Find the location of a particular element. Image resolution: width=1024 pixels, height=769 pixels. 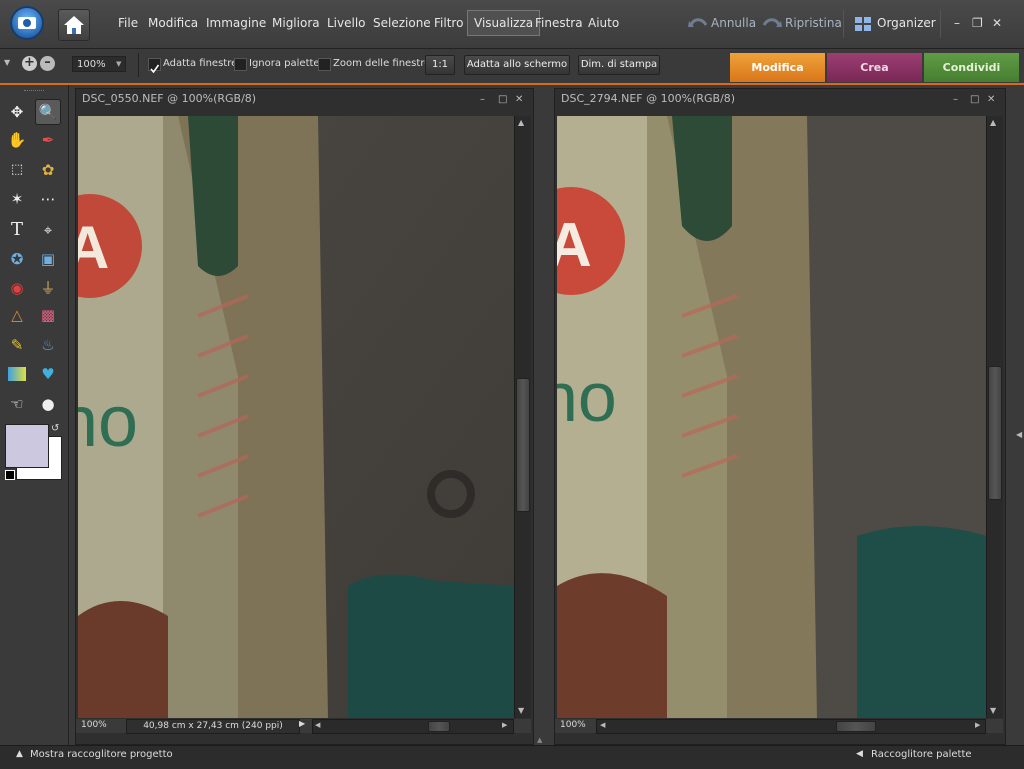

cookie-cutter-tool-icon: ✪ is located at coordinates (17, 259).